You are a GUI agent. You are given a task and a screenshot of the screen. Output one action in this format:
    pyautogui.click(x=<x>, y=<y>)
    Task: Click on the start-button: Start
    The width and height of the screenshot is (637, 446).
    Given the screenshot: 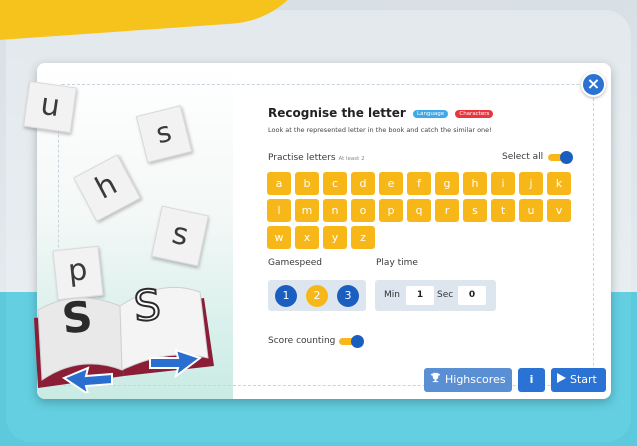 What is the action you would take?
    pyautogui.click(x=578, y=380)
    